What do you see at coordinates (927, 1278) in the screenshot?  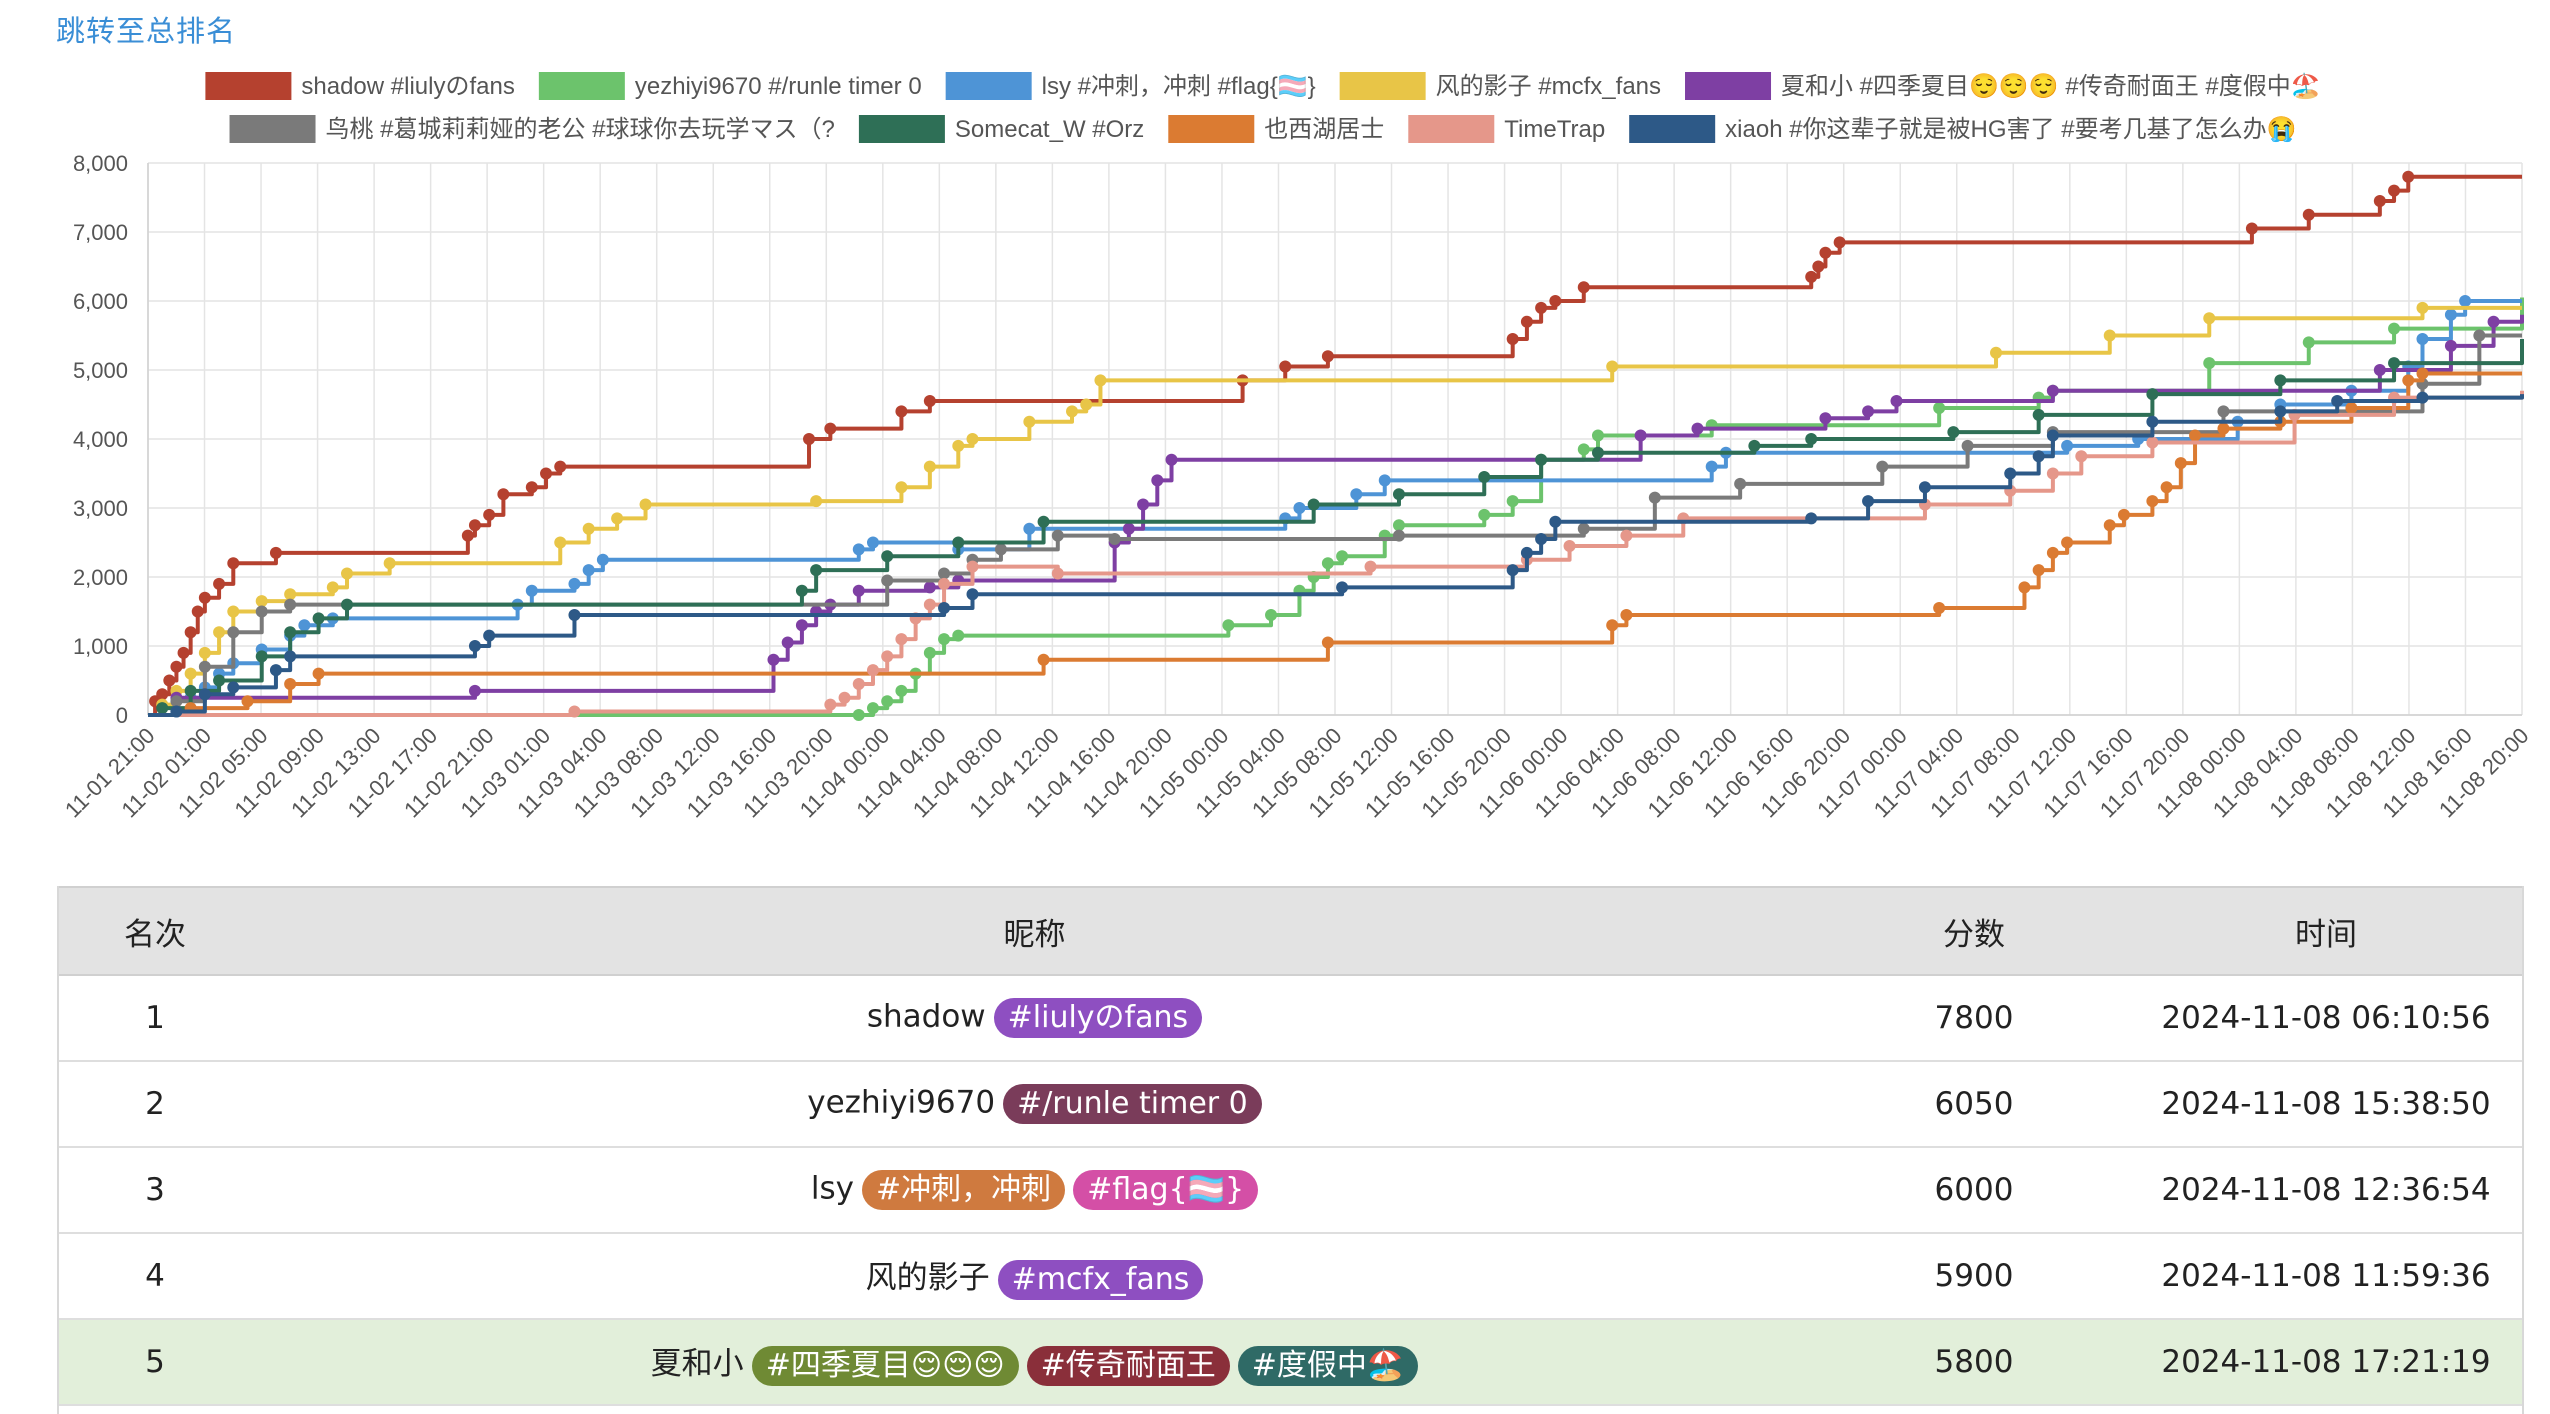 I see `player-name: 风的影子` at bounding box center [927, 1278].